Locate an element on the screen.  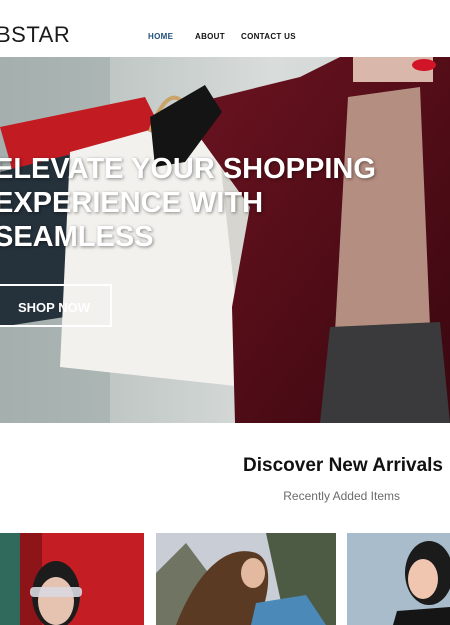
nav-home-link: HOME is located at coordinates (160, 36).